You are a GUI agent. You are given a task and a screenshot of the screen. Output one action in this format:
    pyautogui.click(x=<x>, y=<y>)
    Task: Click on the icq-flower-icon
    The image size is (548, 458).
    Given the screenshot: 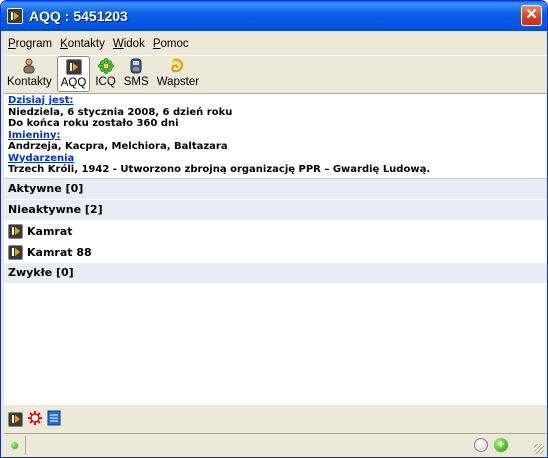 What is the action you would take?
    pyautogui.click(x=105, y=66)
    